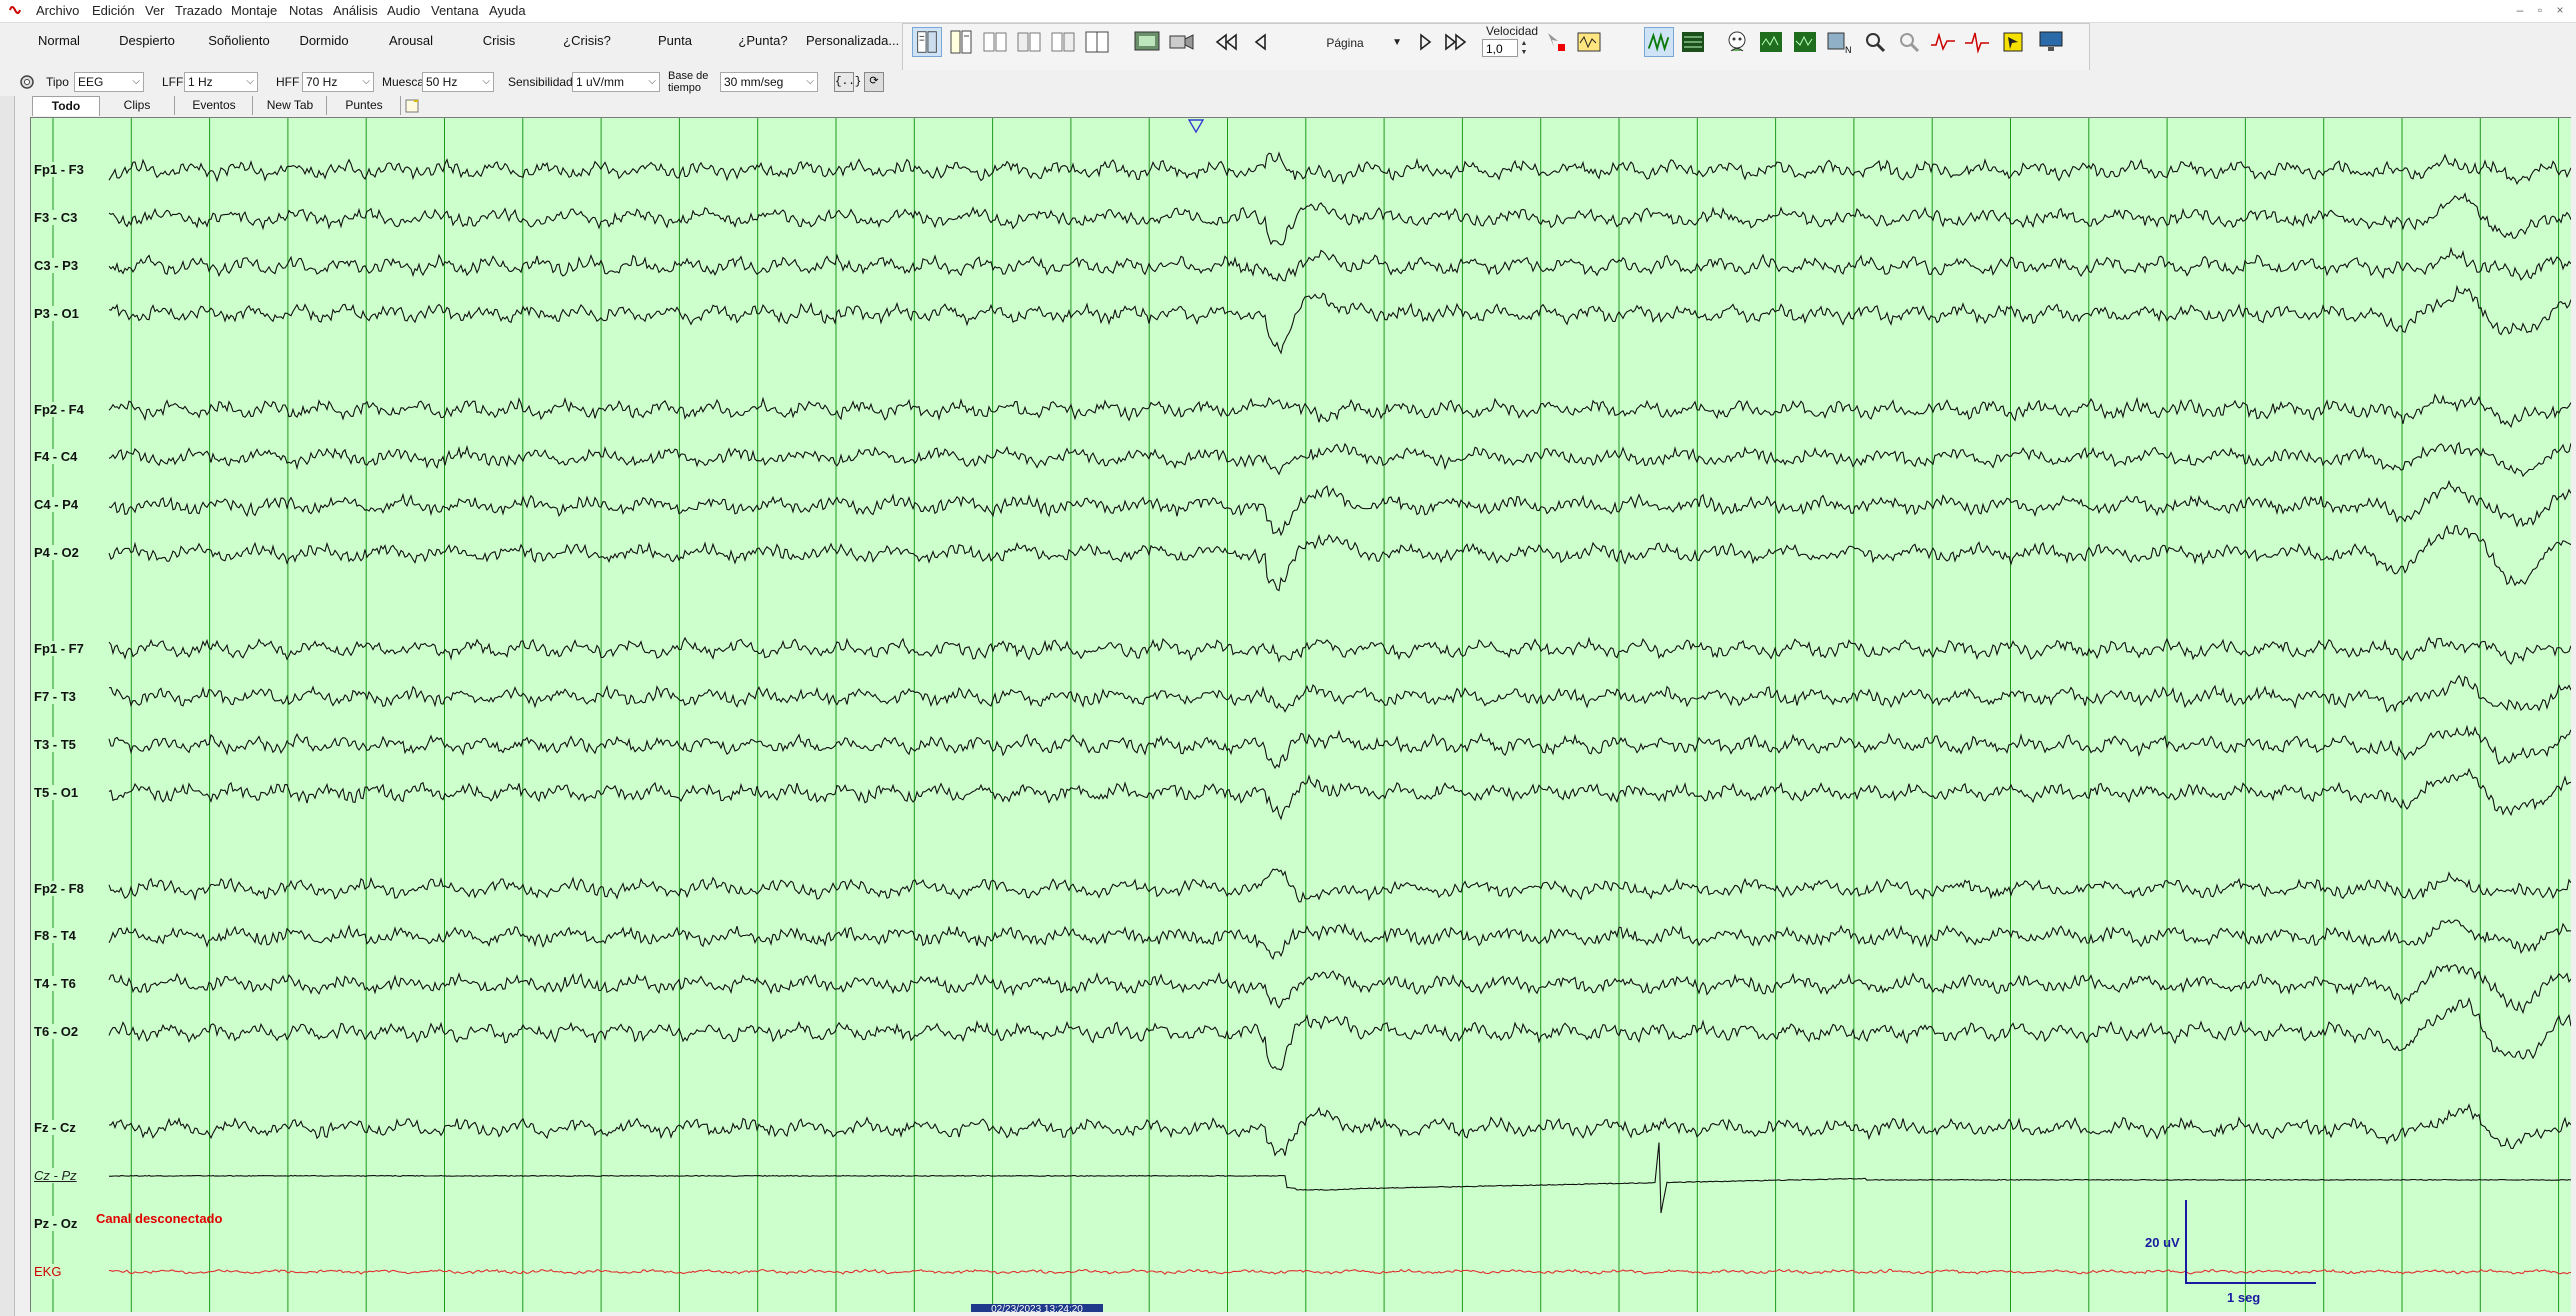 The image size is (2576, 1316). What do you see at coordinates (57, 313) in the screenshot?
I see `channel-label: P3 - O1` at bounding box center [57, 313].